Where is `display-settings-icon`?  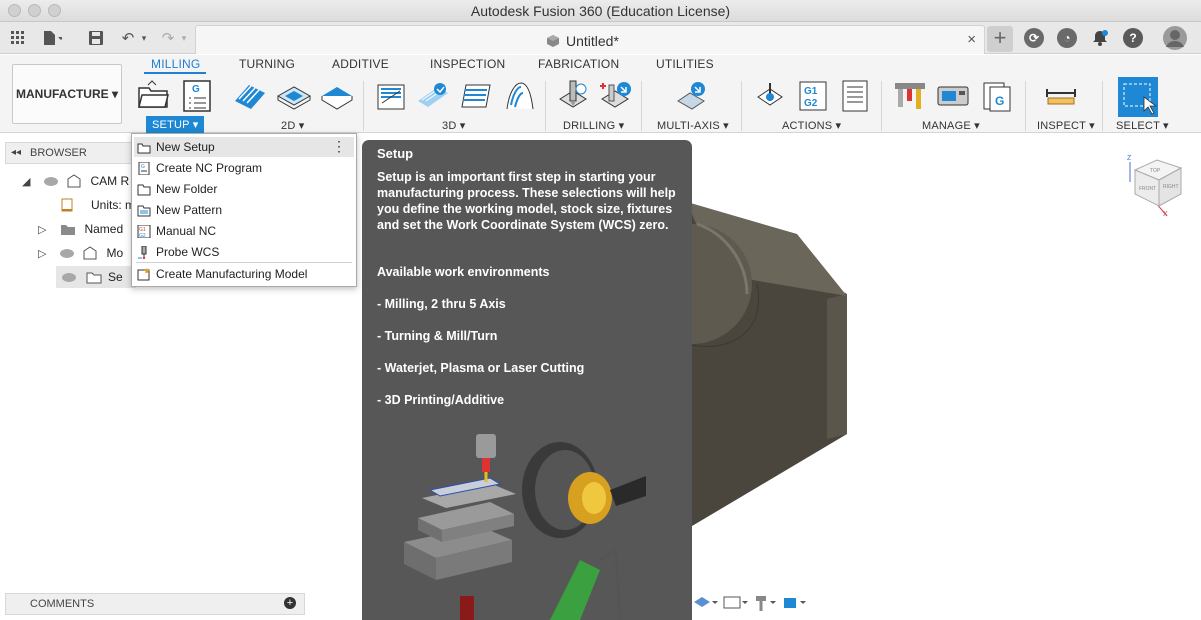 display-settings-icon is located at coordinates (702, 602).